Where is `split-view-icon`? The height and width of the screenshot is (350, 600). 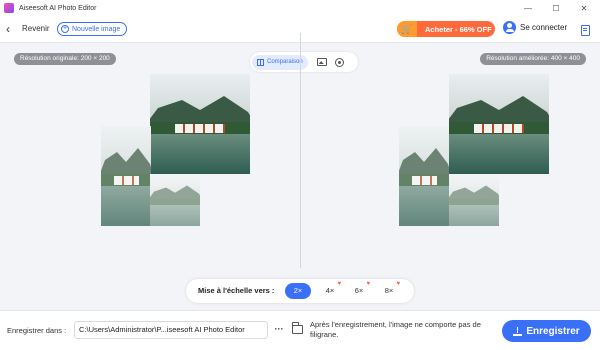 split-view-icon is located at coordinates (260, 62).